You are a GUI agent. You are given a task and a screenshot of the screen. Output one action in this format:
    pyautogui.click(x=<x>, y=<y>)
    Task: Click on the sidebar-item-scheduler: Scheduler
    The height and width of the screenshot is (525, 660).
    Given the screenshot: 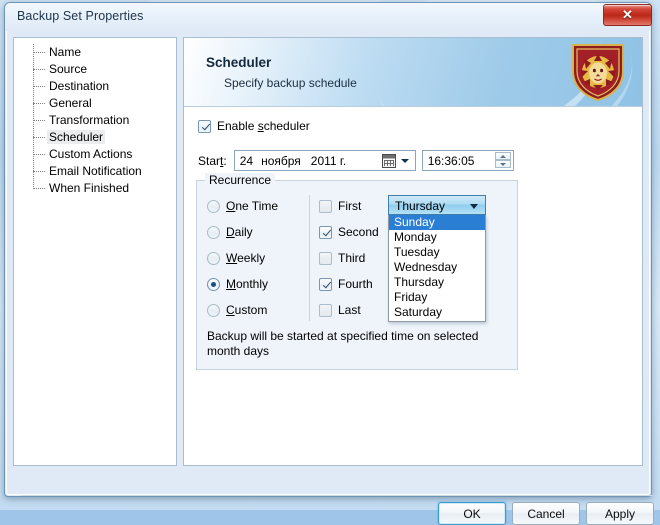 What is the action you would take?
    pyautogui.click(x=95, y=137)
    